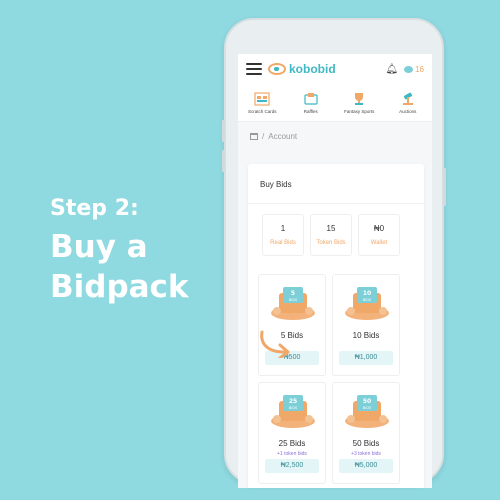 The width and height of the screenshot is (500, 500). What do you see at coordinates (366, 335) in the screenshot?
I see `pack-name: 10 Bids` at bounding box center [366, 335].